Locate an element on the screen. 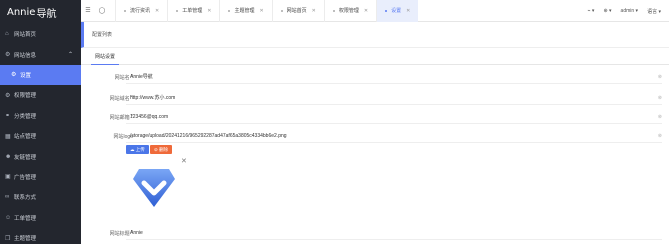  grid-icon: ▦ is located at coordinates (8, 136).